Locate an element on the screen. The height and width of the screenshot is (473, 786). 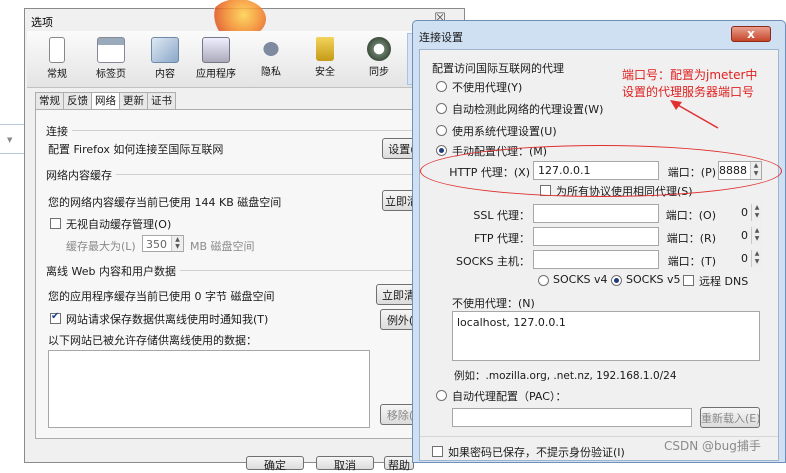
socks-port-label: 端口：(T) is located at coordinates (691, 261).